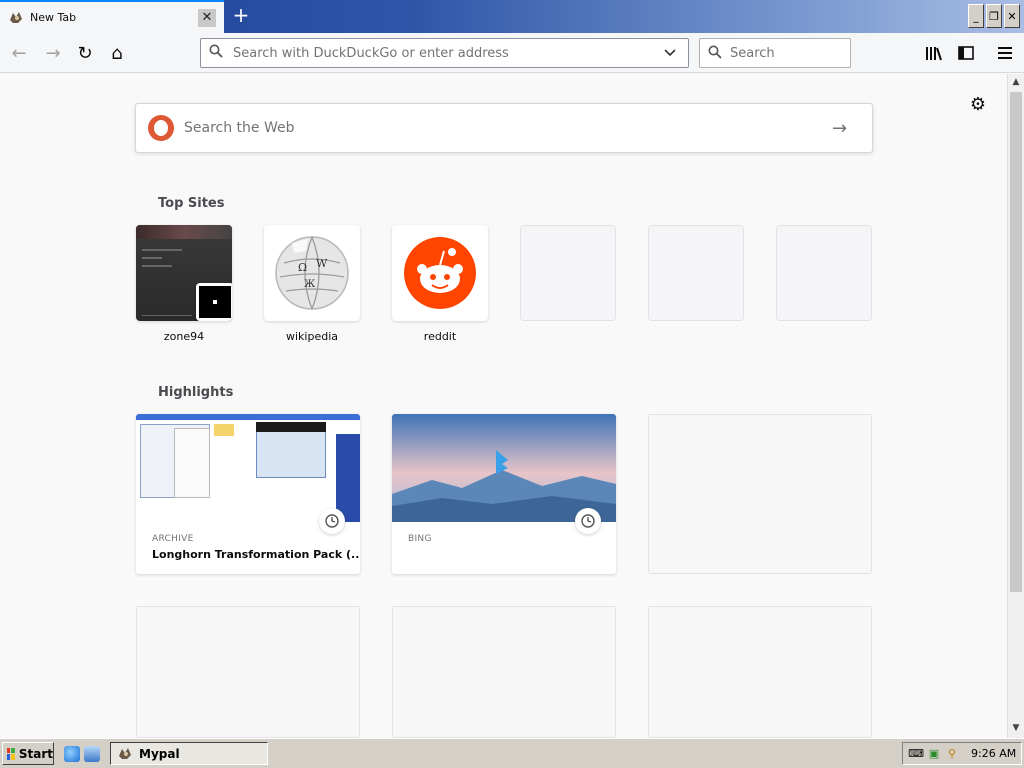  Describe the element at coordinates (302, 267) in the screenshot. I see `svg-text: Ω` at that location.